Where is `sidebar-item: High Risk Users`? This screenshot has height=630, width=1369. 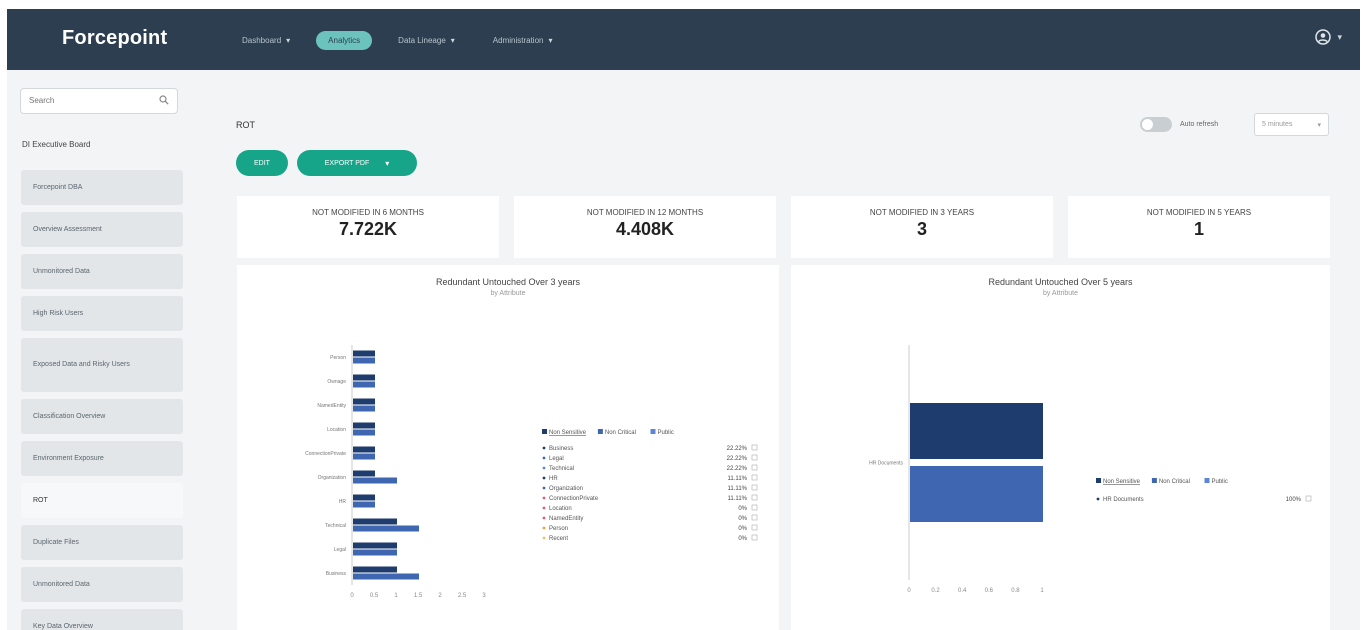
sidebar-item: High Risk Users is located at coordinates (102, 313).